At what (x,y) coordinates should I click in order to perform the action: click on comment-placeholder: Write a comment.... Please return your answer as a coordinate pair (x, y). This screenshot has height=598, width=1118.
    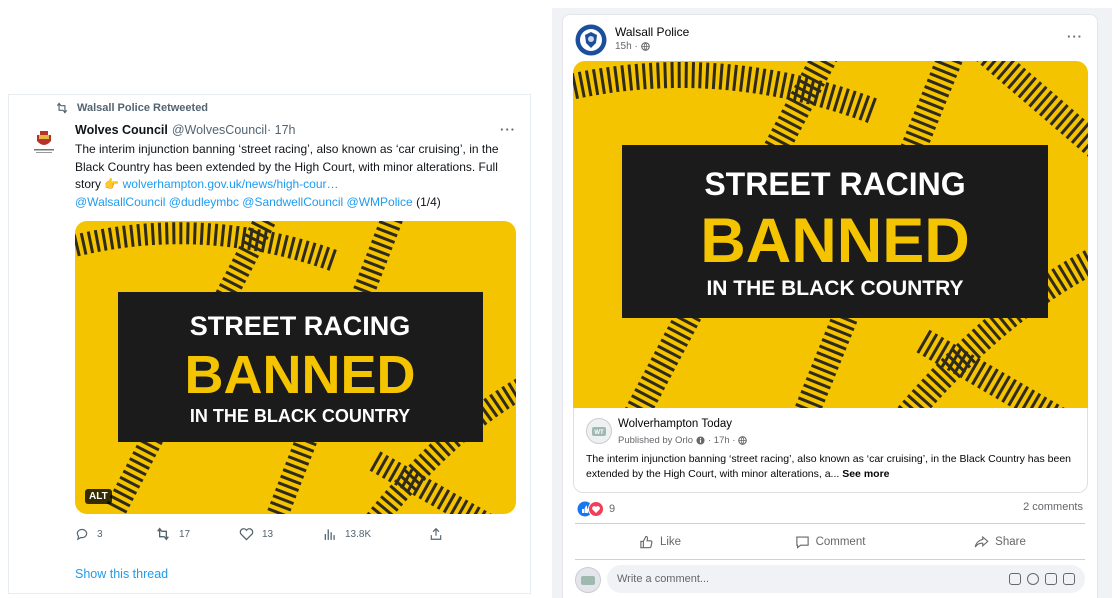
    Looking at the image, I should click on (663, 579).